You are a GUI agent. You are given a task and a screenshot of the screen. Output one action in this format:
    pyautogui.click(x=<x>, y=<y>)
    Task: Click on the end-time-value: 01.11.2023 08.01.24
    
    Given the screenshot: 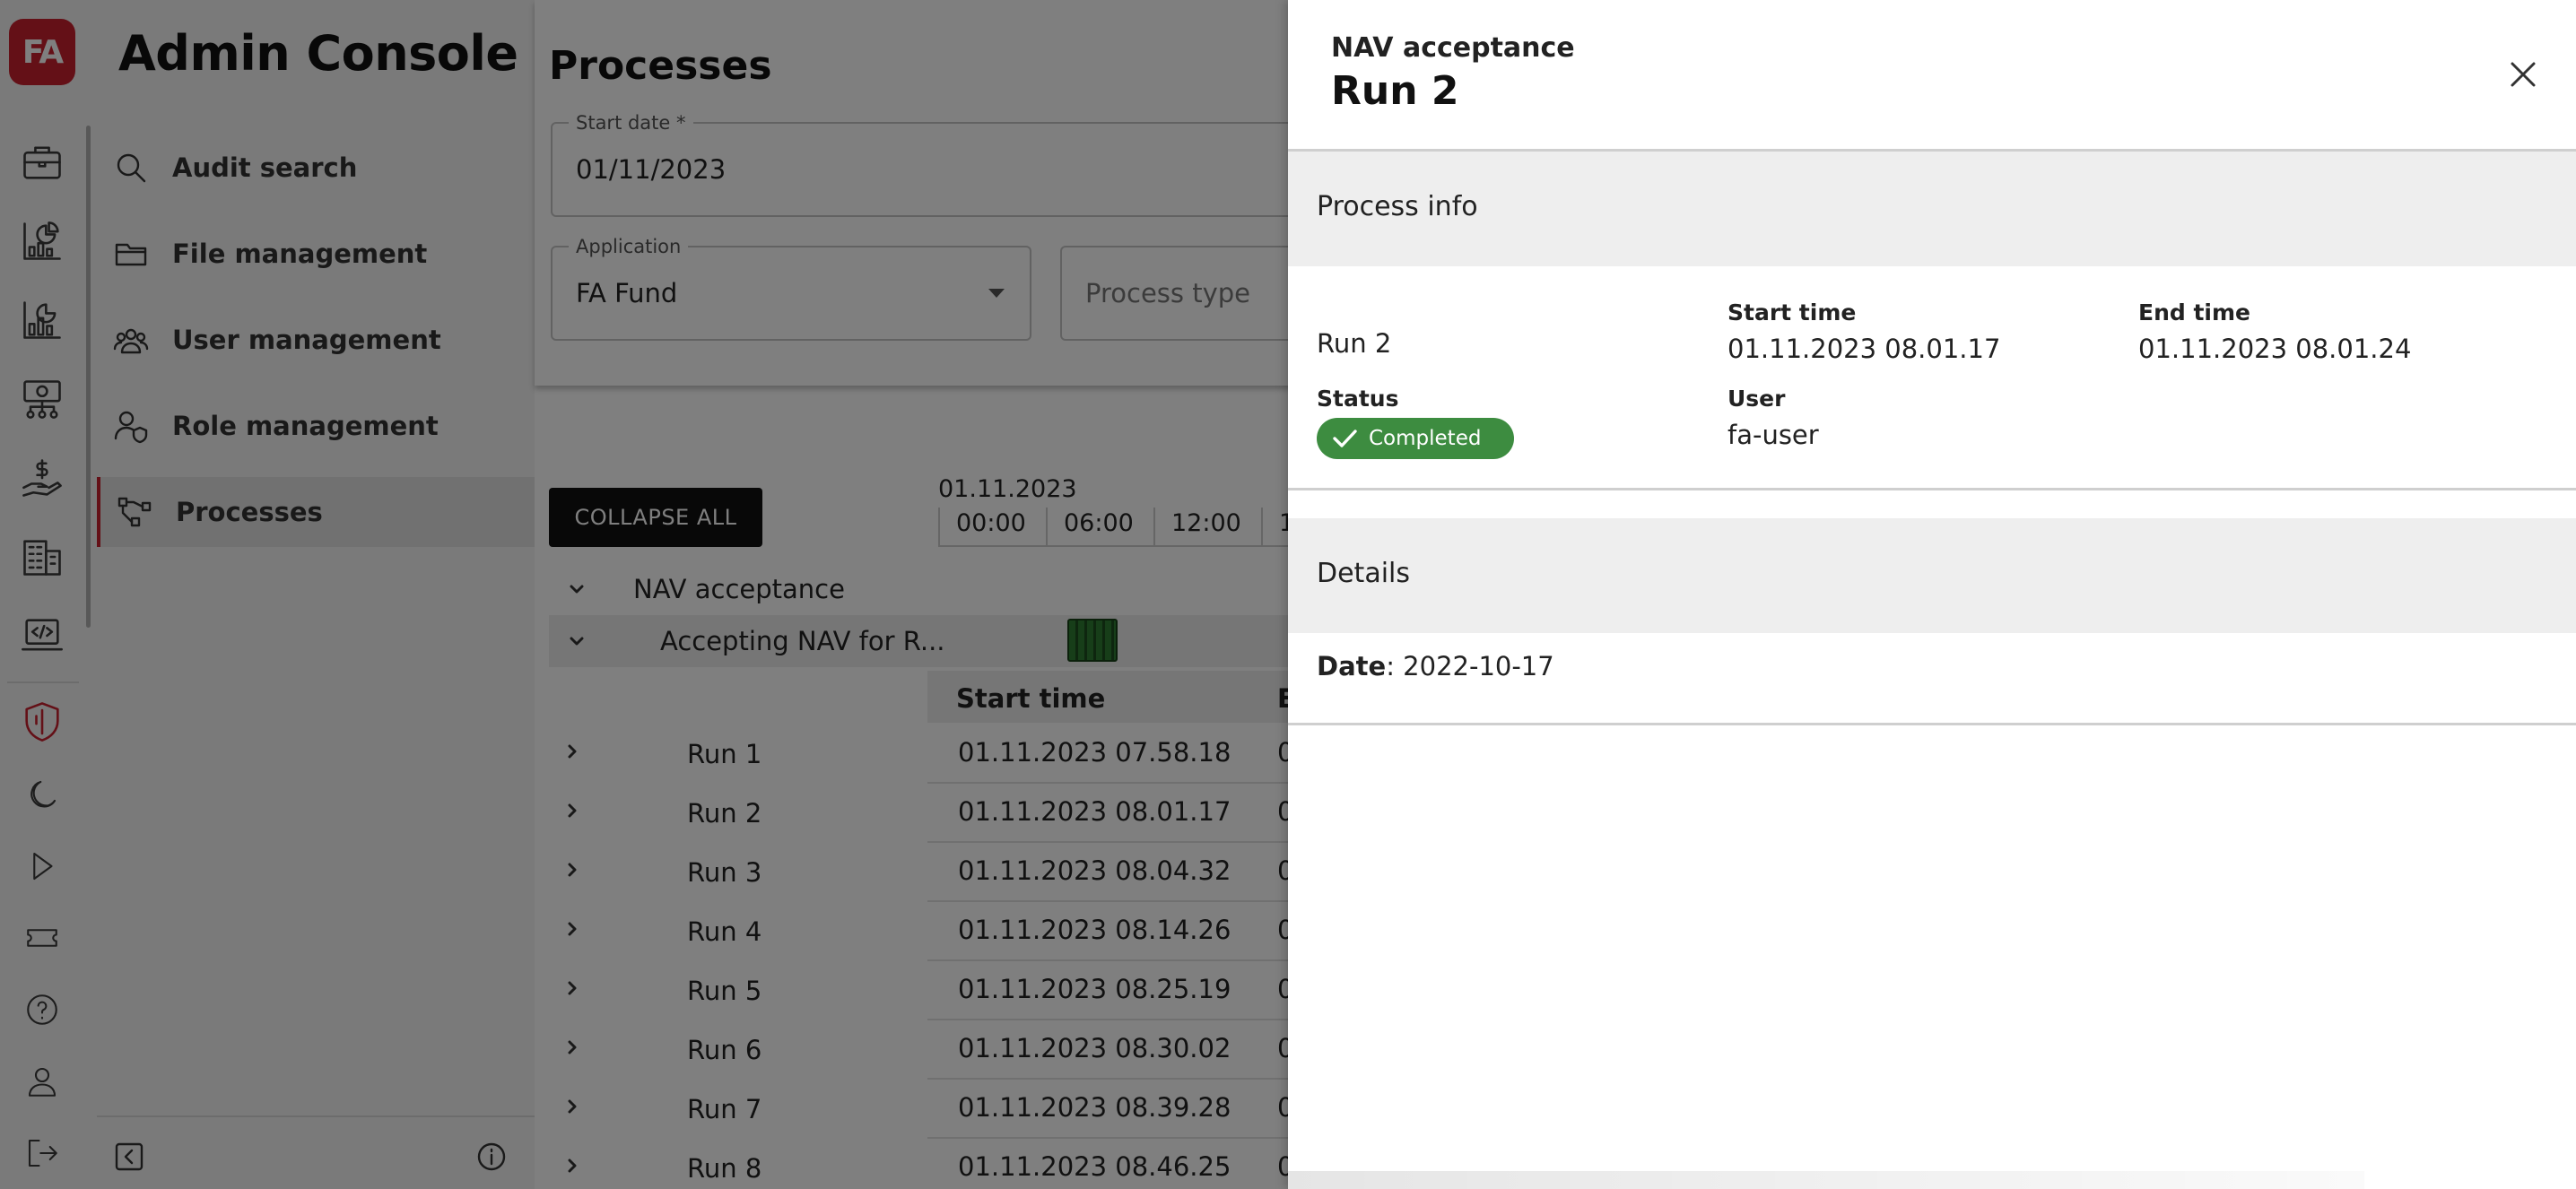 What is the action you would take?
    pyautogui.click(x=2275, y=349)
    